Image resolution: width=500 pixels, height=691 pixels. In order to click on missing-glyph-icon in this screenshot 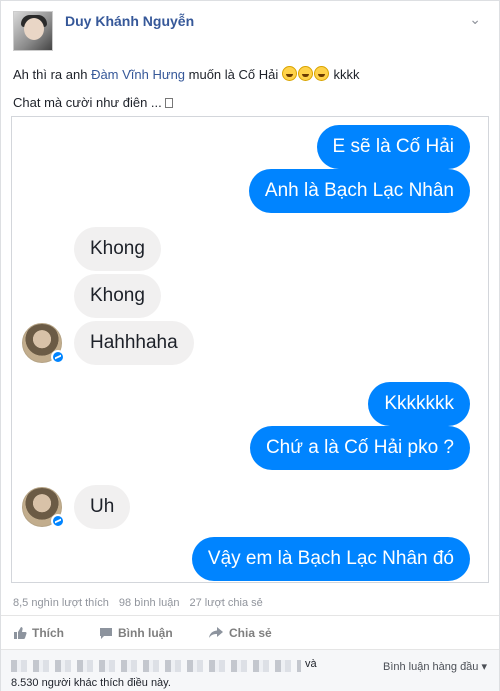, I will do `click(169, 103)`.